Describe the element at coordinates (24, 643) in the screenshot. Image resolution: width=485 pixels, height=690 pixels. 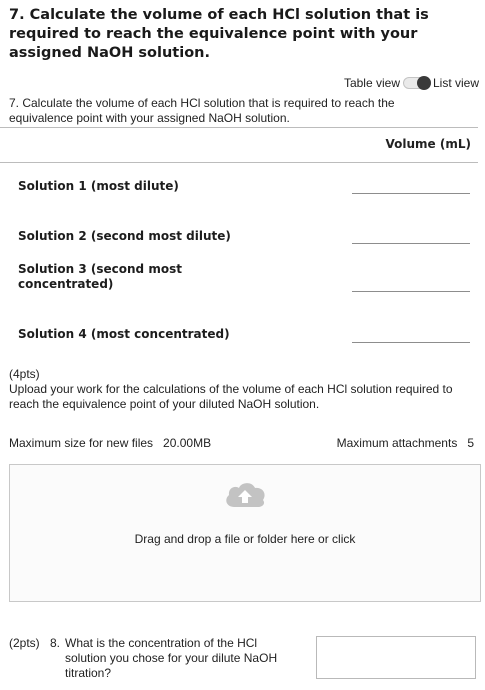
I see `question-8-points: (2pts)` at that location.